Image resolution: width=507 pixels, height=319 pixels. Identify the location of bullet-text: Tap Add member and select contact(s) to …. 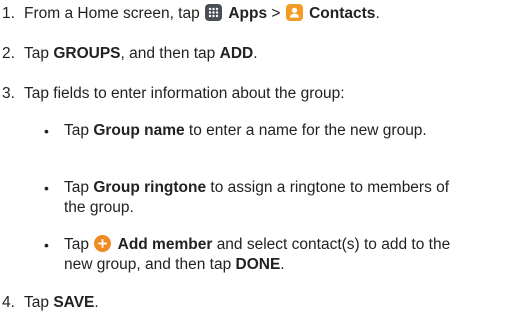
(269, 255).